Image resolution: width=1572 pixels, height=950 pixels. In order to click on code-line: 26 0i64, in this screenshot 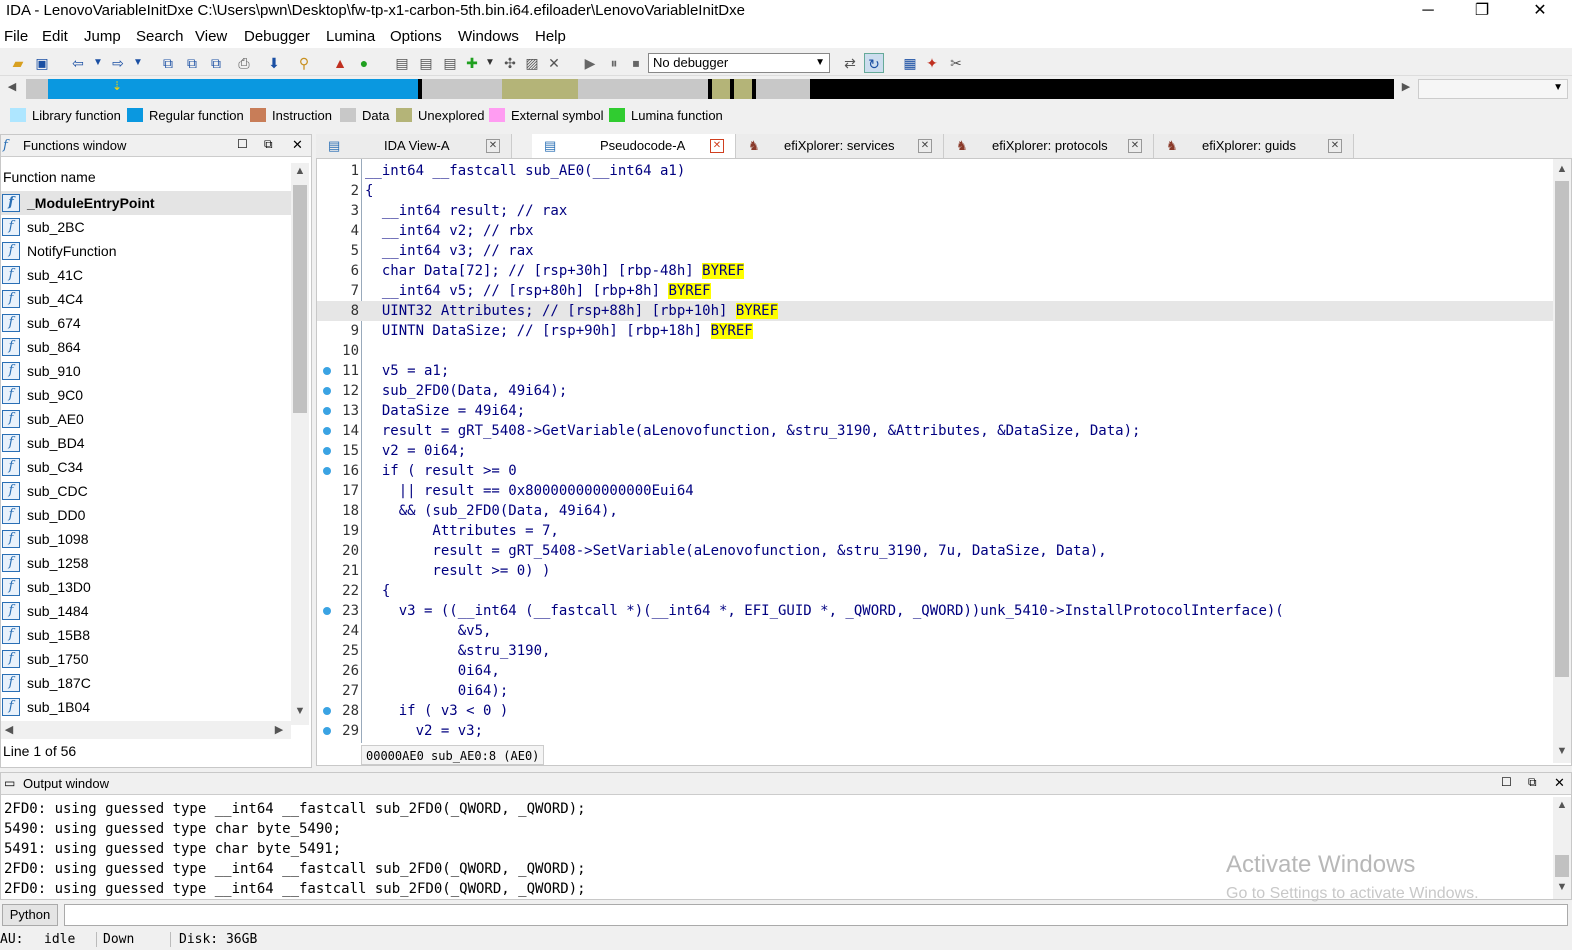, I will do `click(935, 671)`.